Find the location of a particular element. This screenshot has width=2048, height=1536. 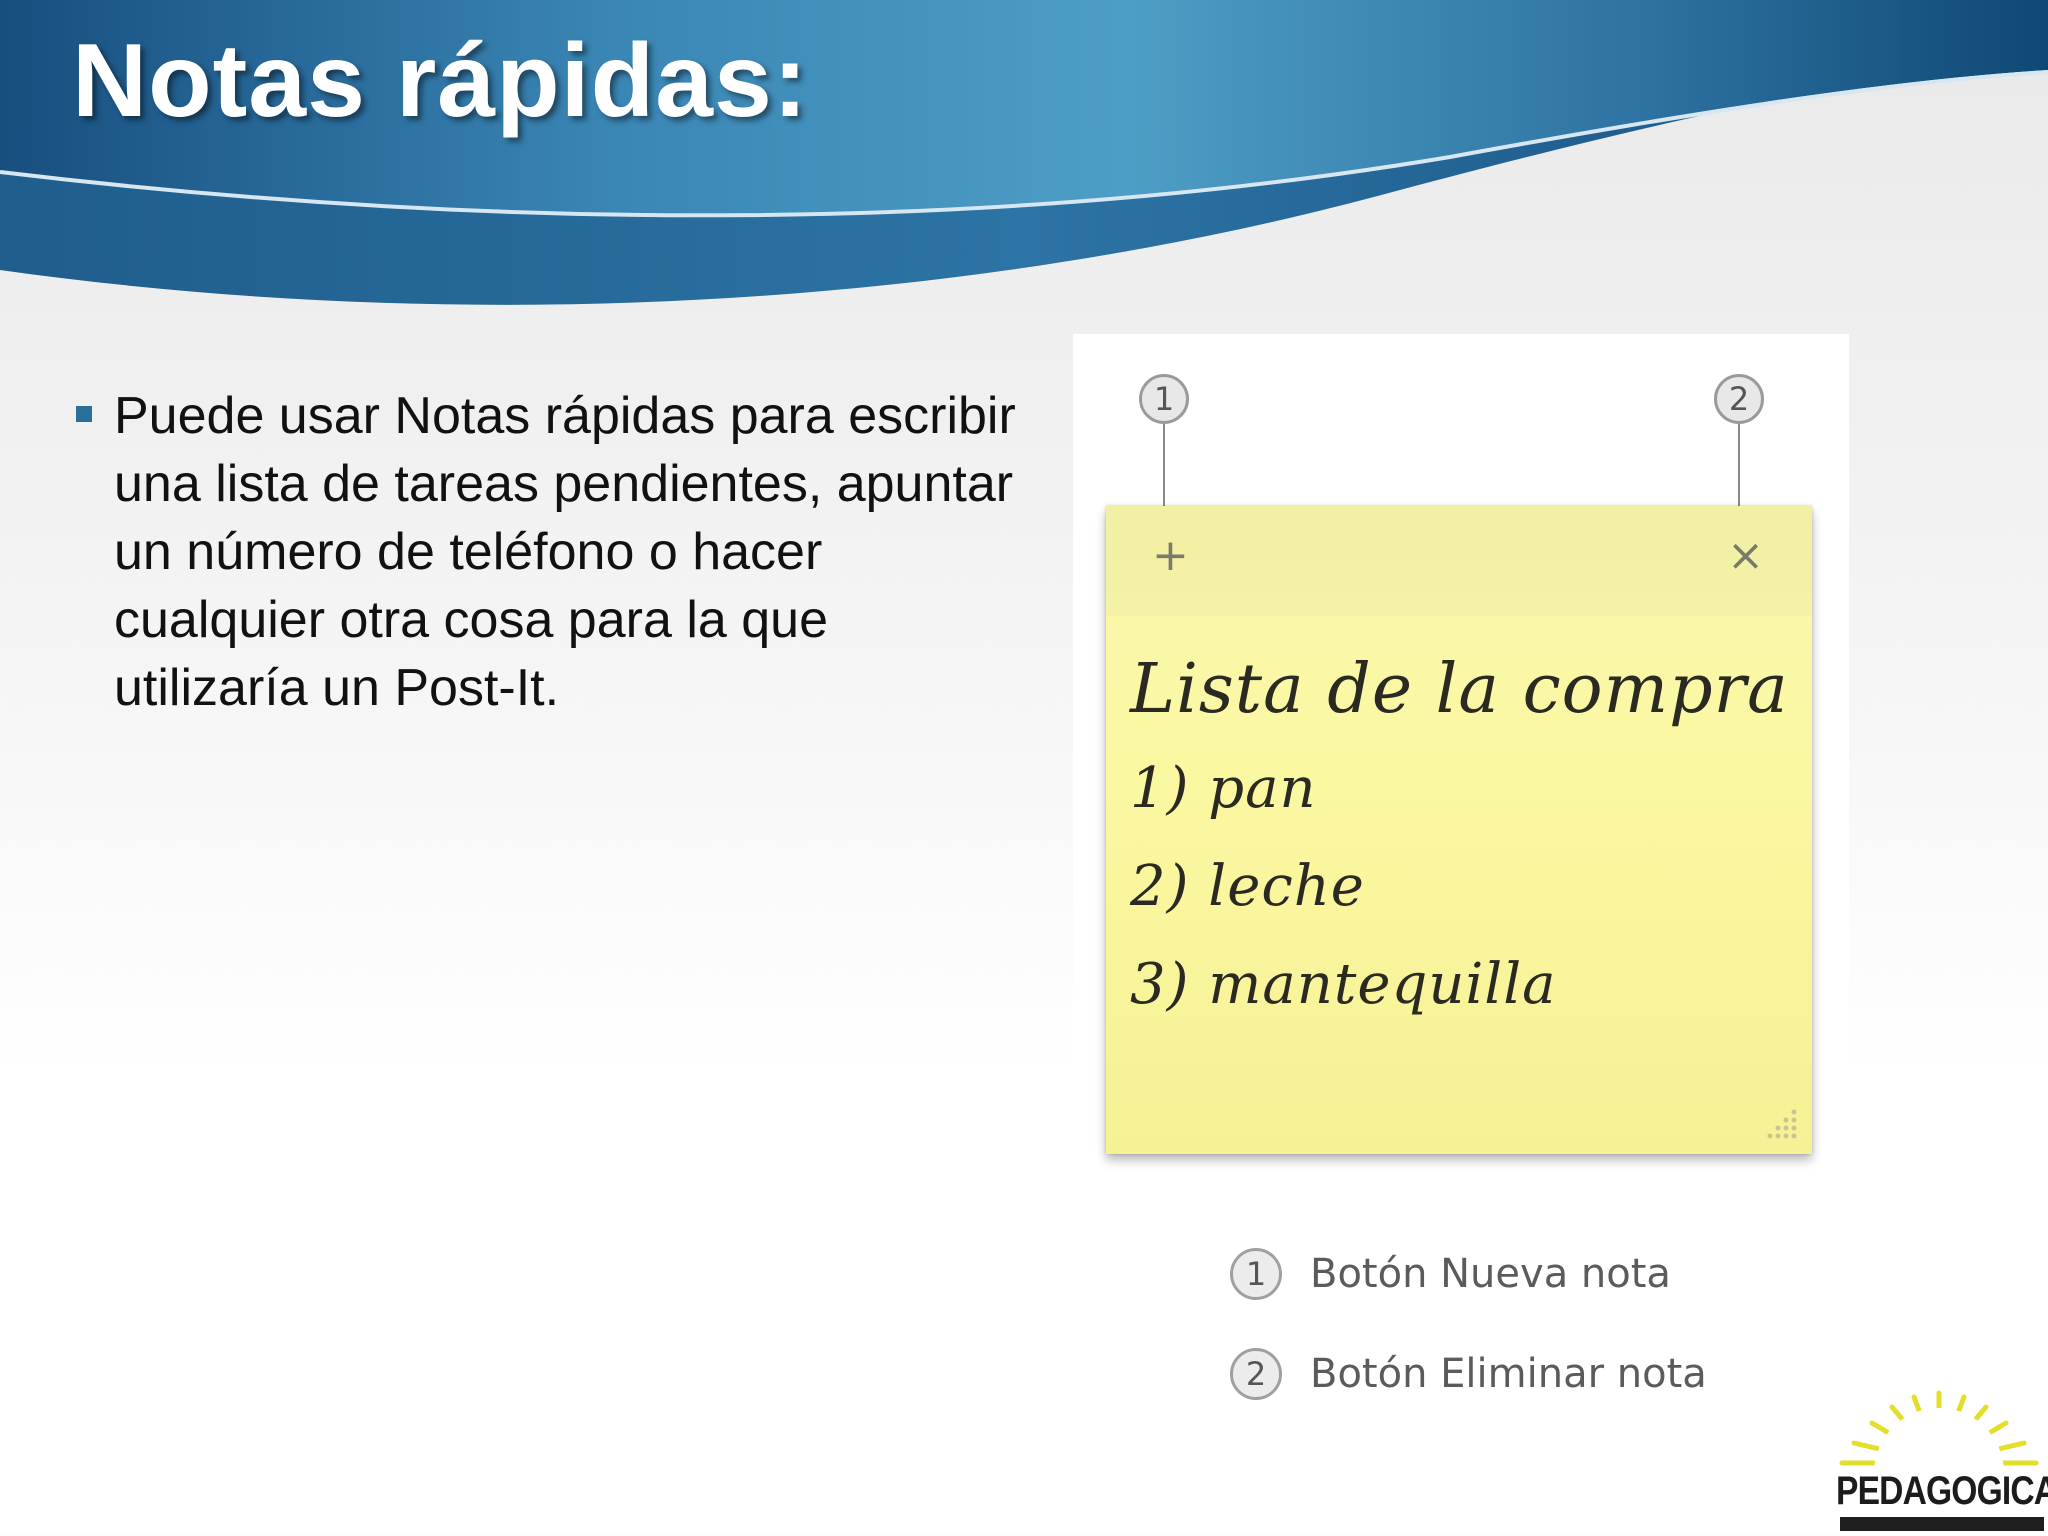

logo-text: PEDAGOGICA is located at coordinates (1942, 1491).